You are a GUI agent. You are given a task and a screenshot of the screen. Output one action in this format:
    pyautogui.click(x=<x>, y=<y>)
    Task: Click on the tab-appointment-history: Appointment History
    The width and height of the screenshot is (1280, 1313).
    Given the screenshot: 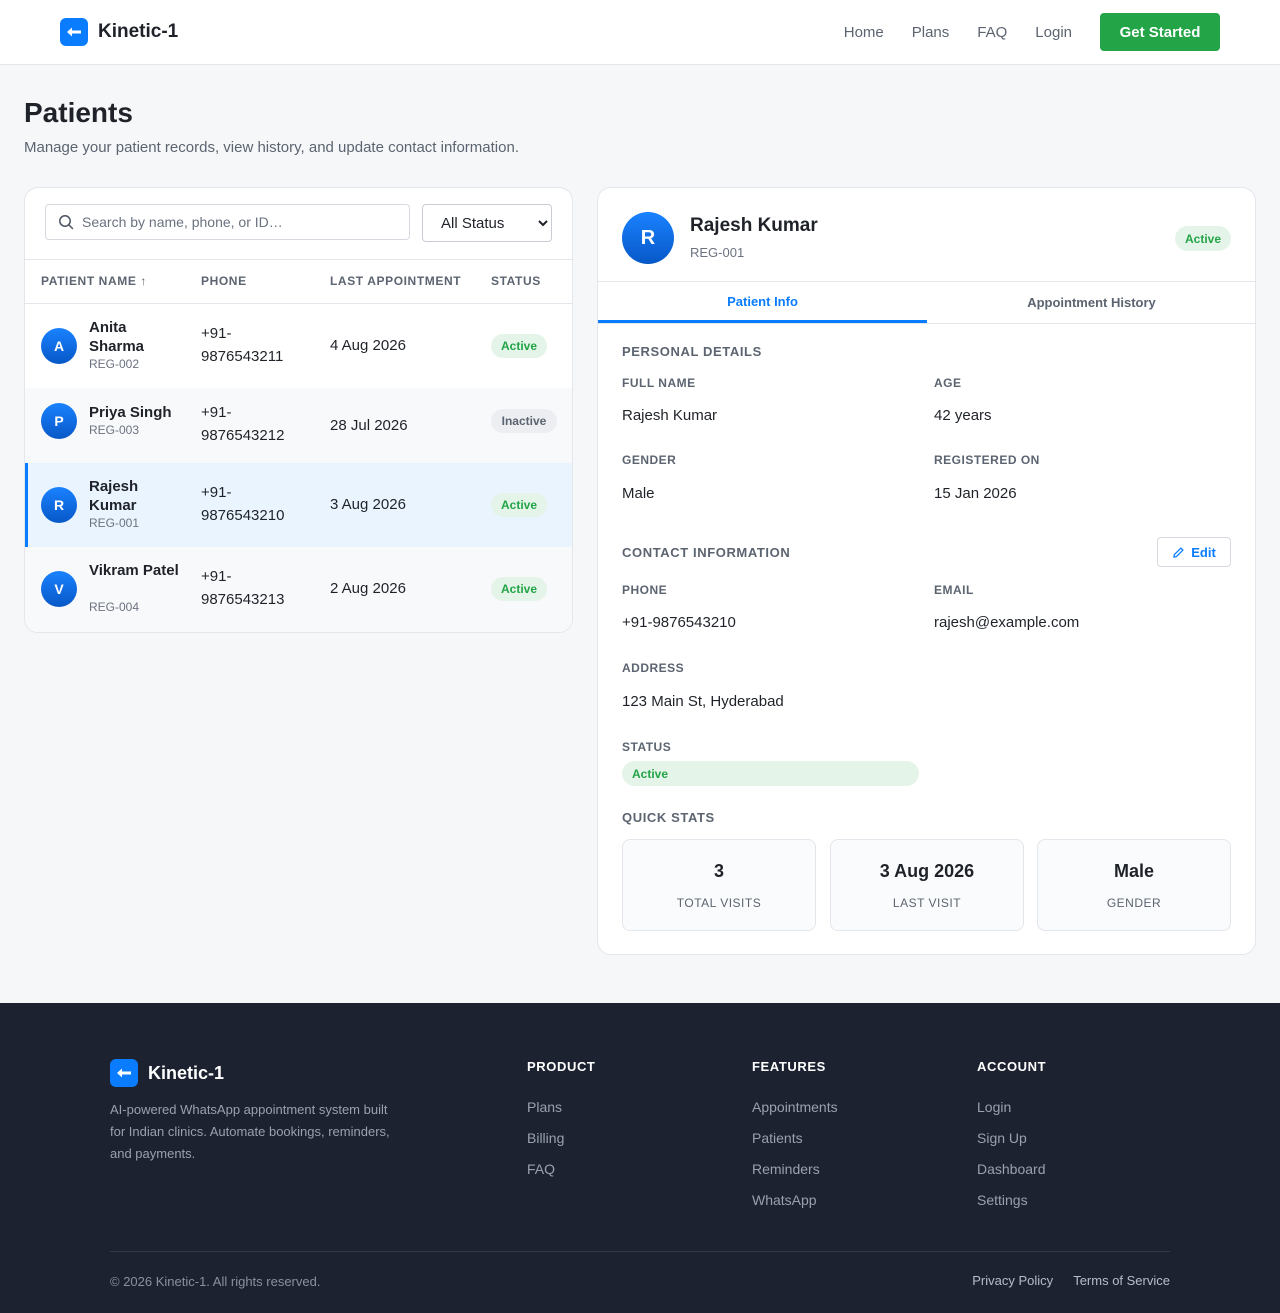 What is the action you would take?
    pyautogui.click(x=1091, y=302)
    